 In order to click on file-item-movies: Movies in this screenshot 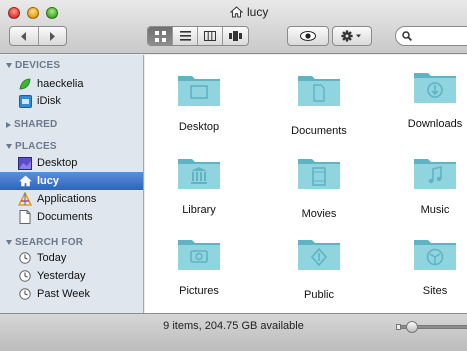, I will do `click(319, 187)`.